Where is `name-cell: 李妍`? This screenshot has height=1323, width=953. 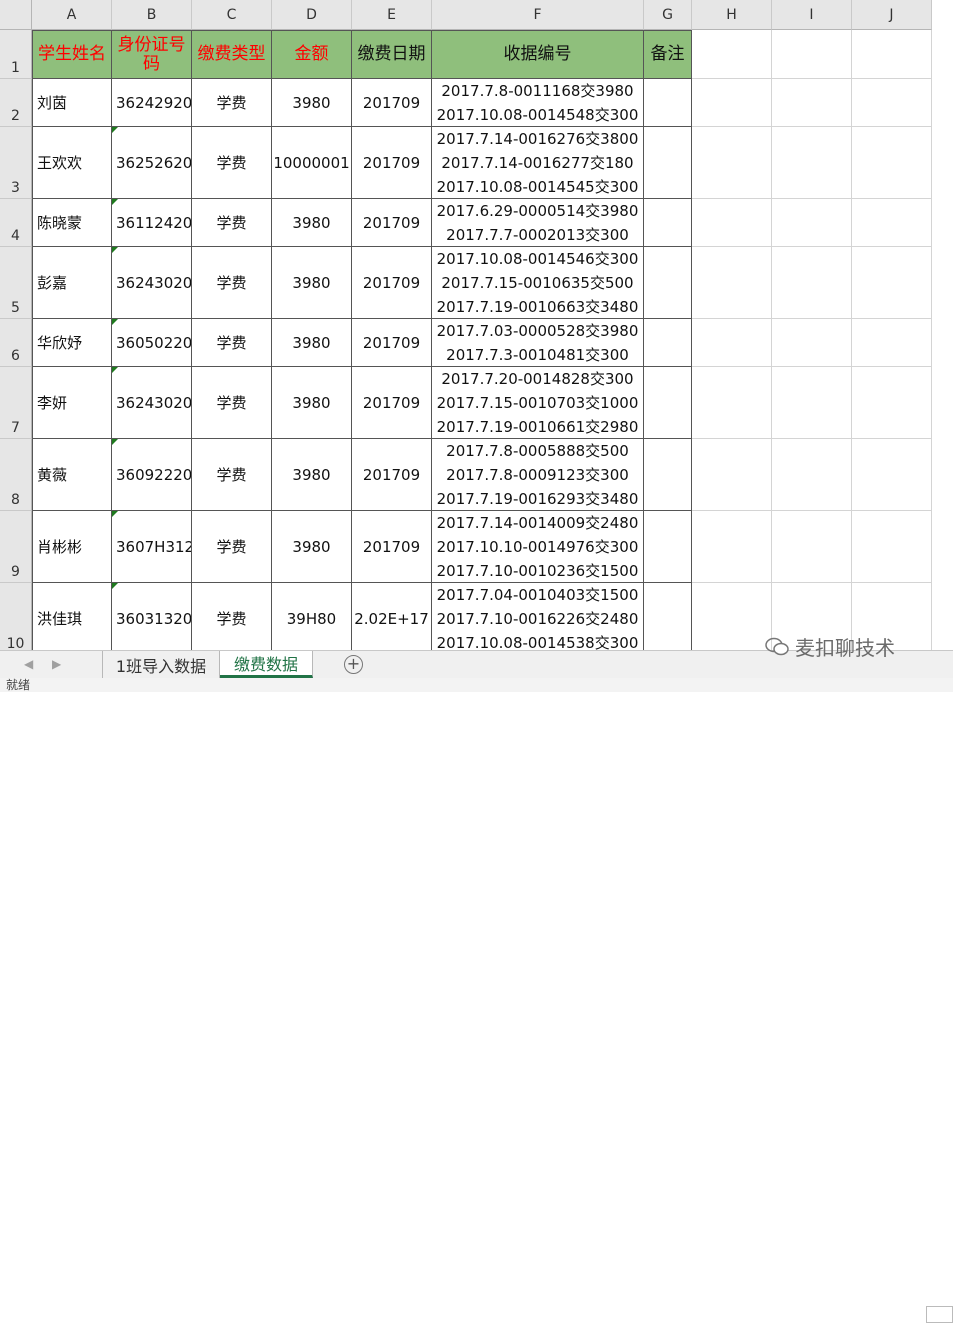 name-cell: 李妍 is located at coordinates (72, 403).